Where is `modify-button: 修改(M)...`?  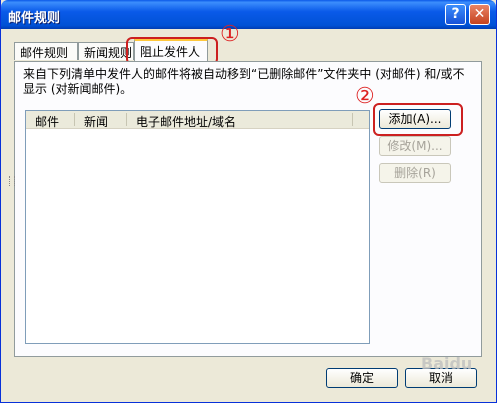 modify-button: 修改(M)... is located at coordinates (415, 146).